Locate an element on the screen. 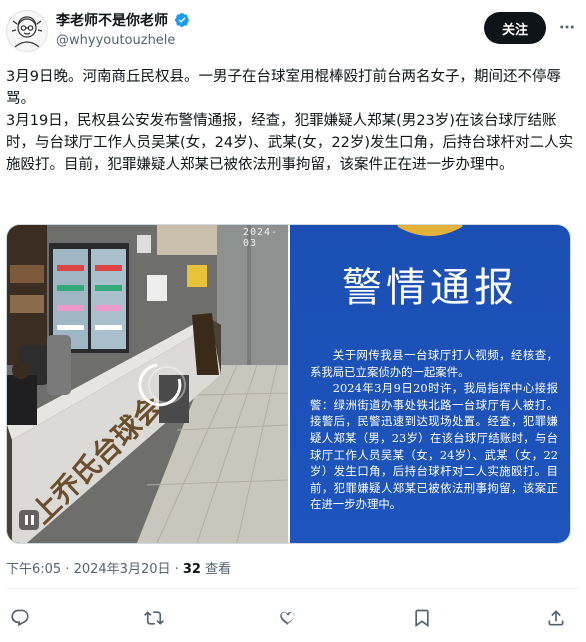 This screenshot has width=586, height=642. bookmark-icon is located at coordinates (422, 618).